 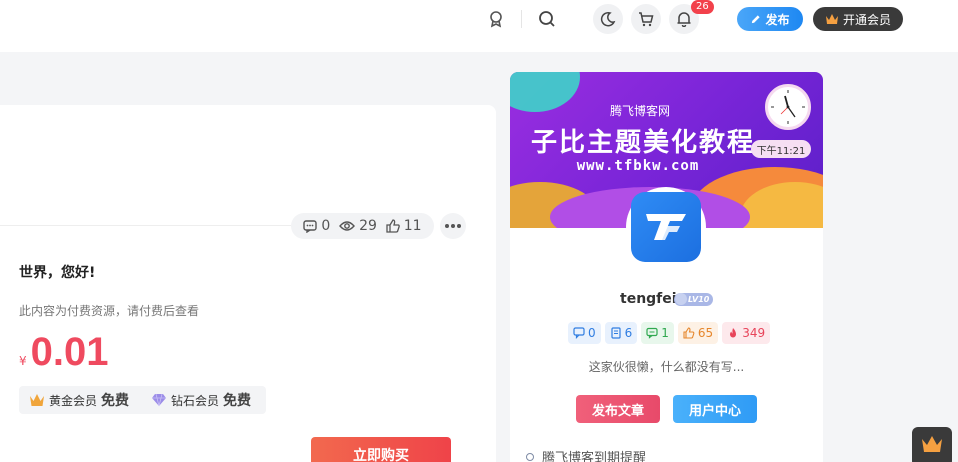 What do you see at coordinates (715, 409) in the screenshot?
I see `user-center-button: 用户中心` at bounding box center [715, 409].